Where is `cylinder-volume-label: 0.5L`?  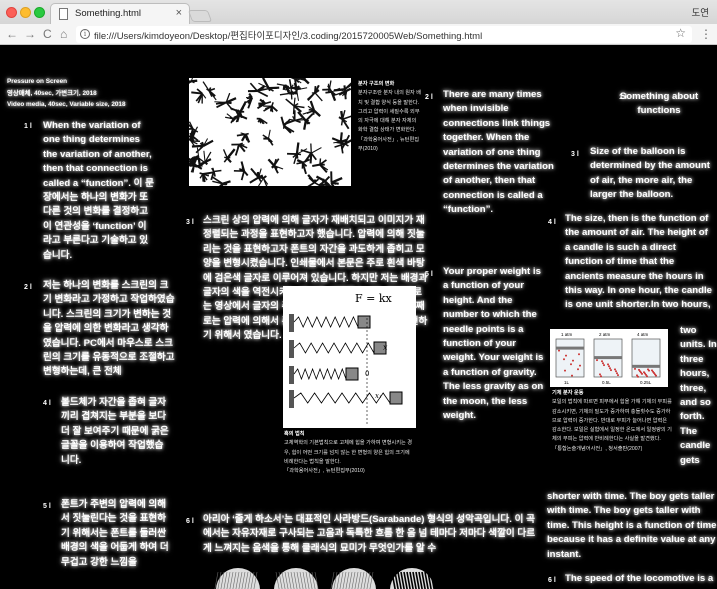 cylinder-volume-label: 0.5L is located at coordinates (606, 382).